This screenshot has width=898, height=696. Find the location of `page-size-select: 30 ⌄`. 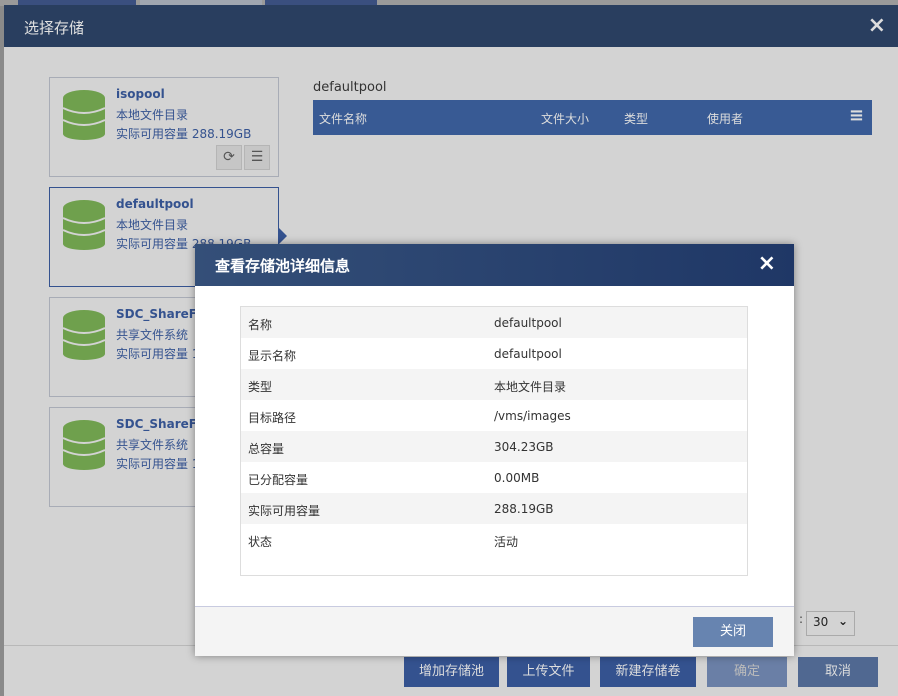

page-size-select: 30 ⌄ is located at coordinates (830, 623).